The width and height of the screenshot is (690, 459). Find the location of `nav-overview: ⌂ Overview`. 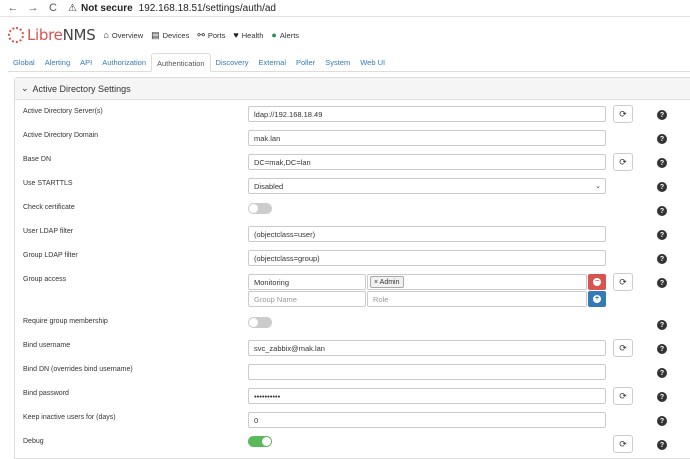

nav-overview: ⌂ Overview is located at coordinates (123, 35).